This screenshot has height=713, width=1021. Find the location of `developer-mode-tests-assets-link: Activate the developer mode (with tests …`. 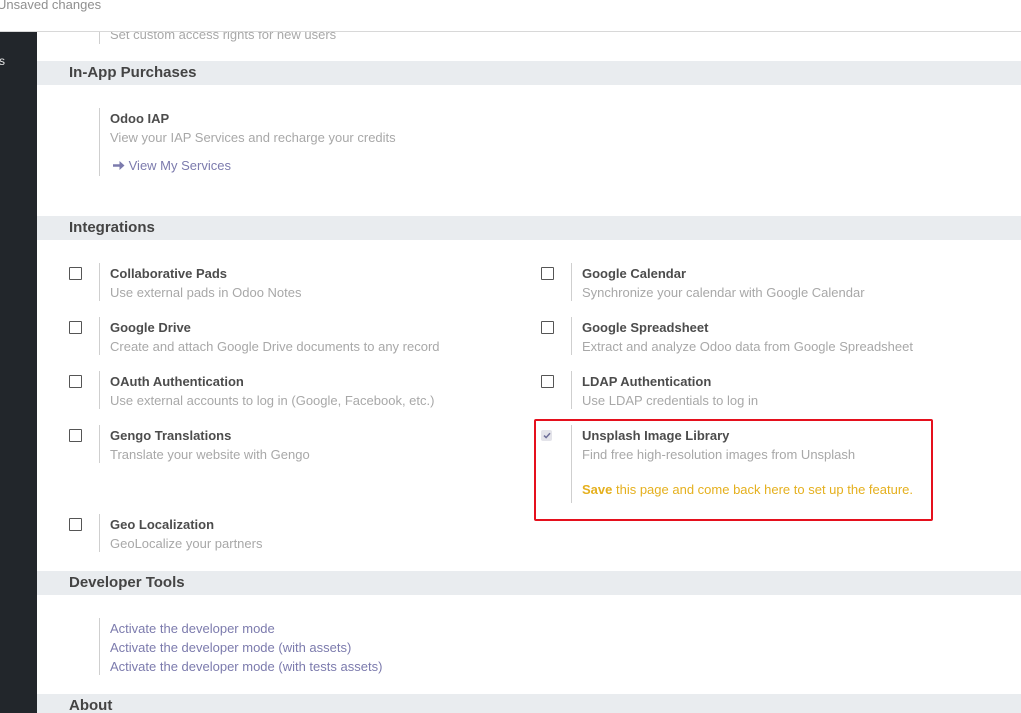

developer-mode-tests-assets-link: Activate the developer mode (with tests … is located at coordinates (246, 666).